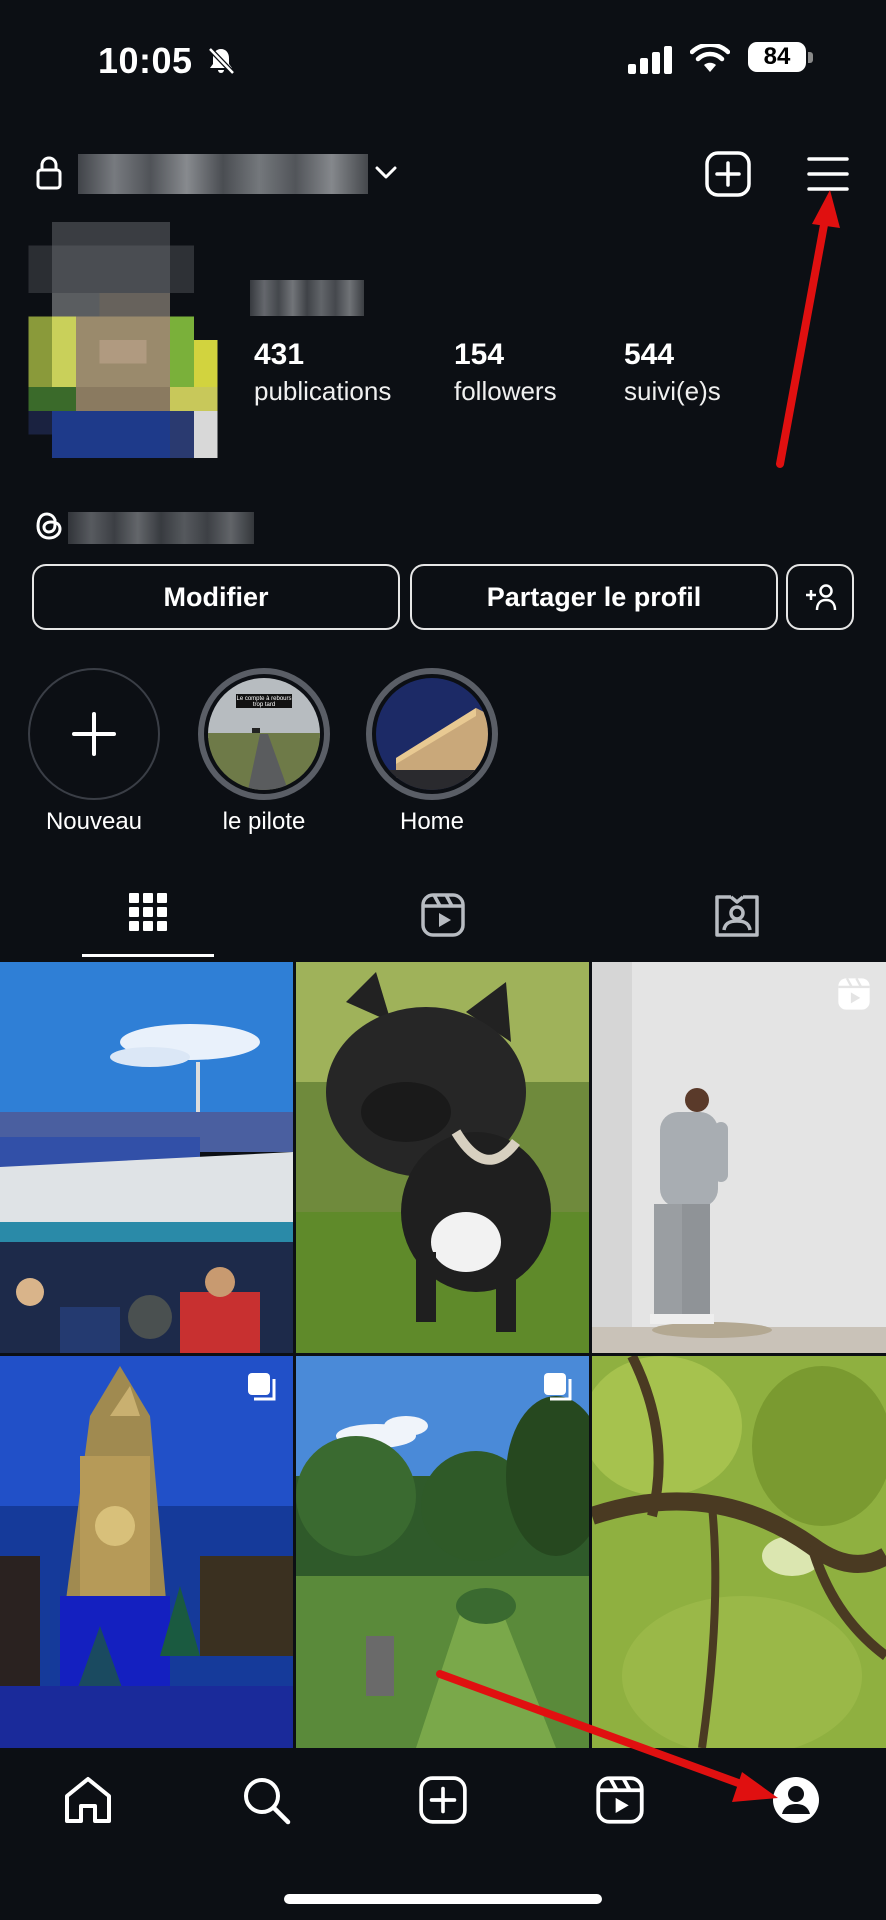 This screenshot has width=886, height=1920. Describe the element at coordinates (505, 391) in the screenshot. I see `followers-label: followers` at that location.